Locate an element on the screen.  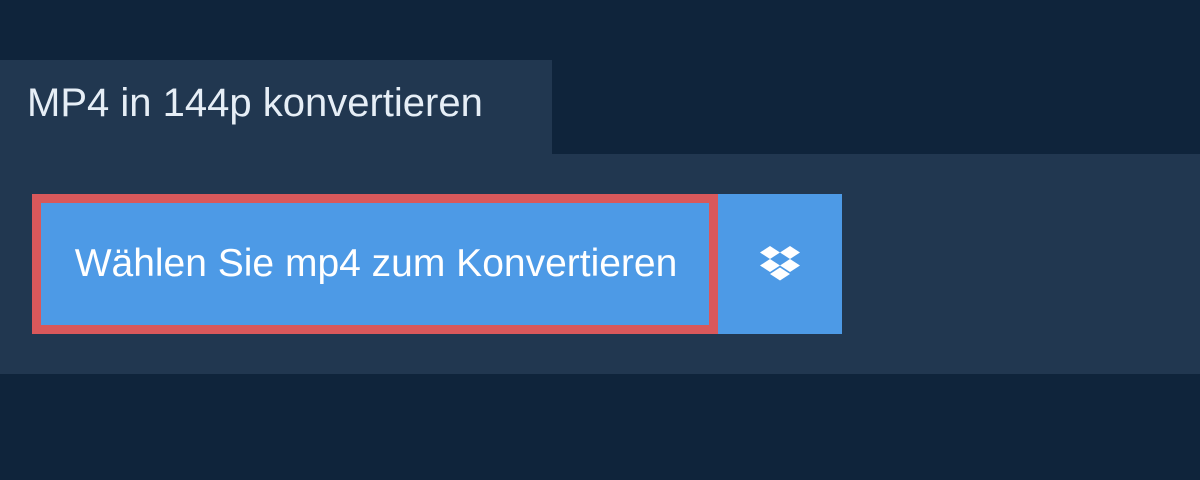
choose-file-label: Wählen Sie mp4 zum Konvertieren is located at coordinates (376, 263).